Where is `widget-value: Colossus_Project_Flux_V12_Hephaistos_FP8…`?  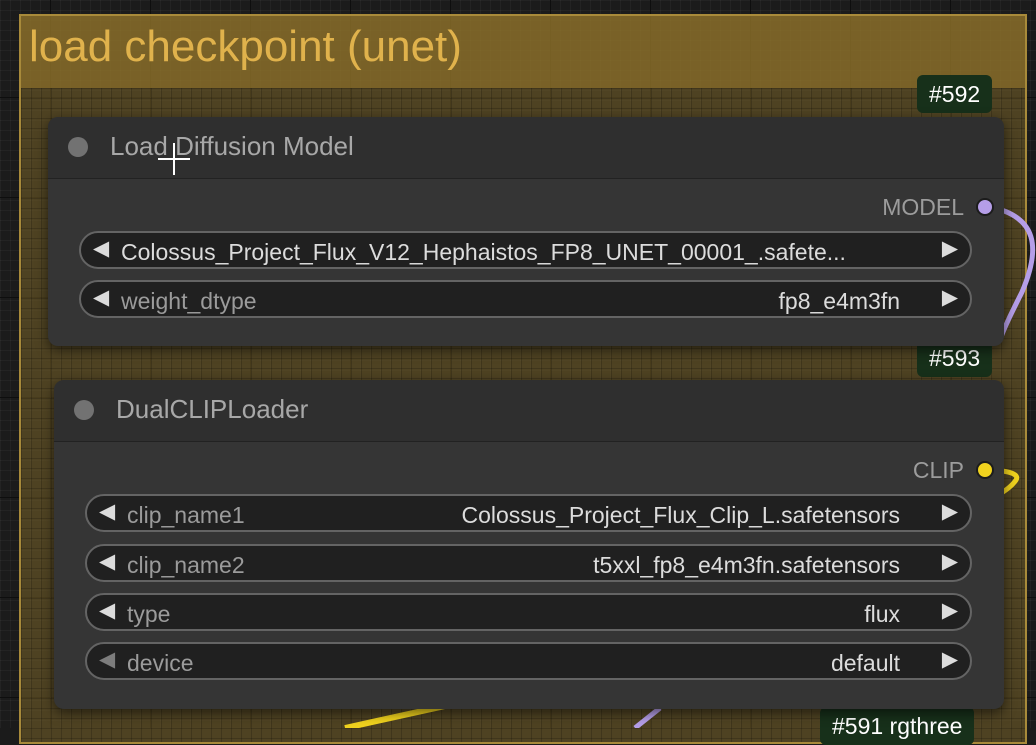
widget-value: Colossus_Project_Flux_V12_Hephaistos_FP8… is located at coordinates (483, 252).